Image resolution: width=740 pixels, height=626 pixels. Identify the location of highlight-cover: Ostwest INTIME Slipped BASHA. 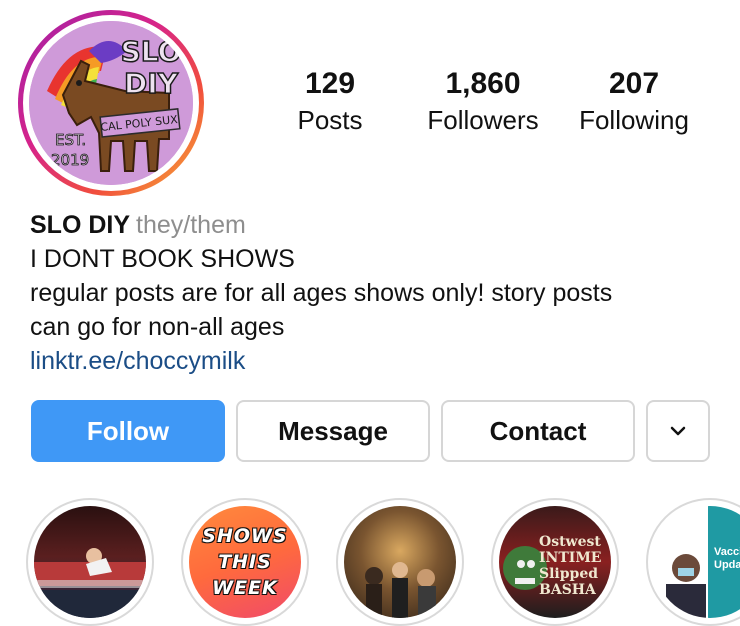
(555, 562).